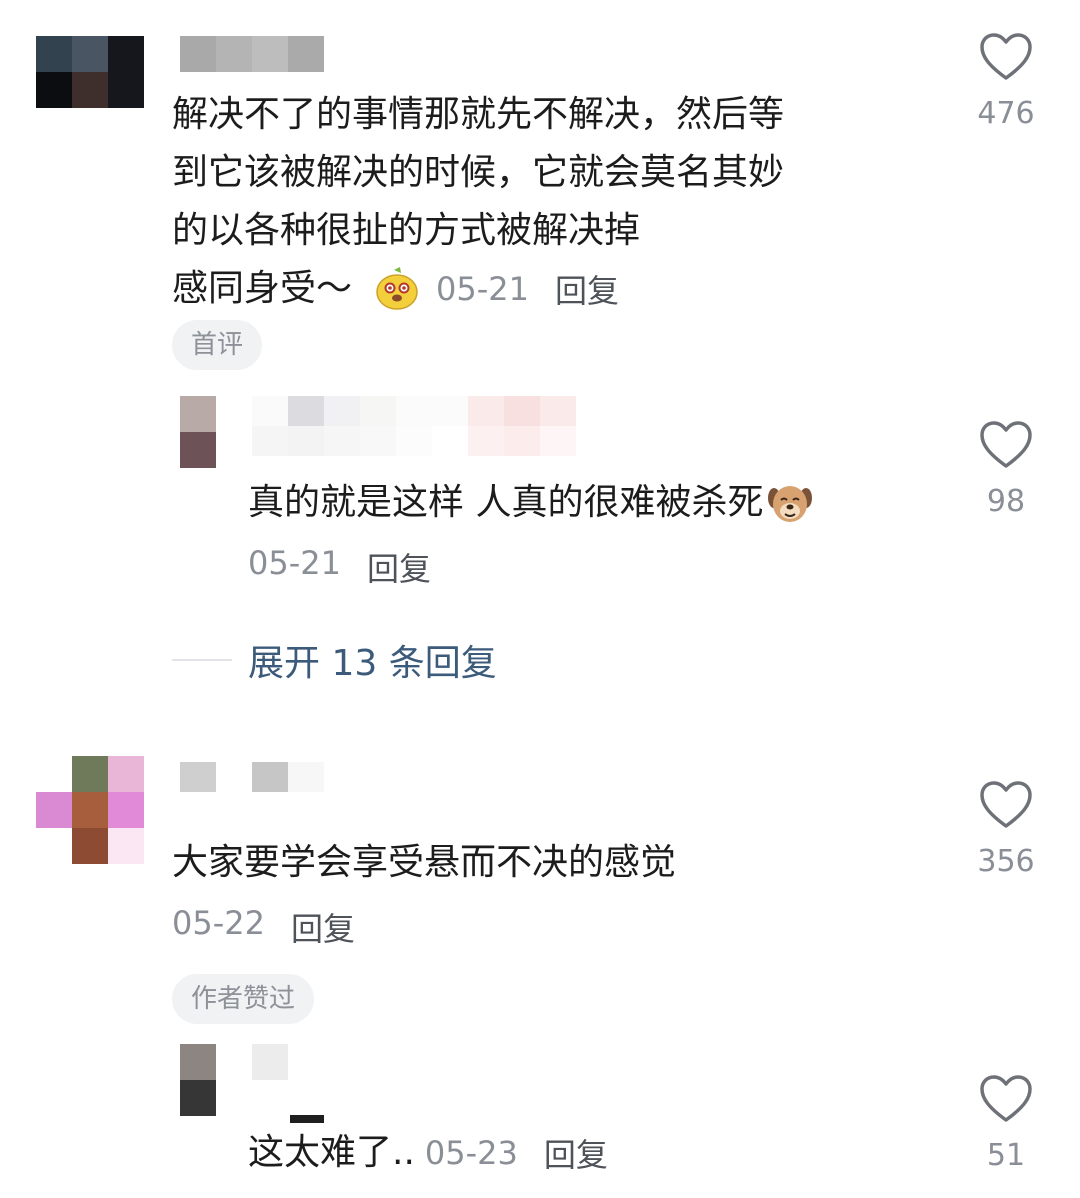 This screenshot has width=1080, height=1198. Describe the element at coordinates (790, 503) in the screenshot. I see `dog-face-emoji` at that location.